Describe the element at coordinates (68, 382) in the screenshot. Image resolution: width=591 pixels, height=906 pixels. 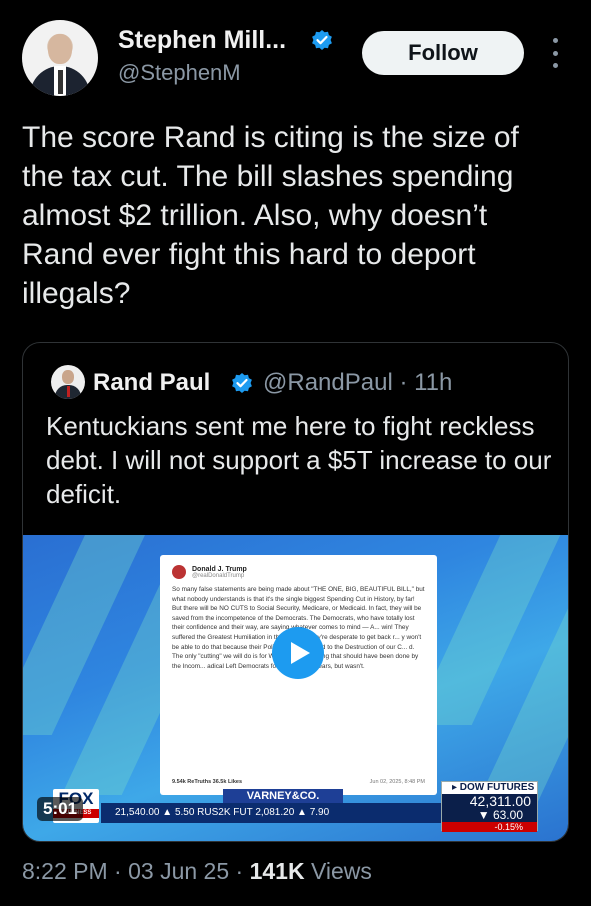
I see `quoted-avatar` at that location.